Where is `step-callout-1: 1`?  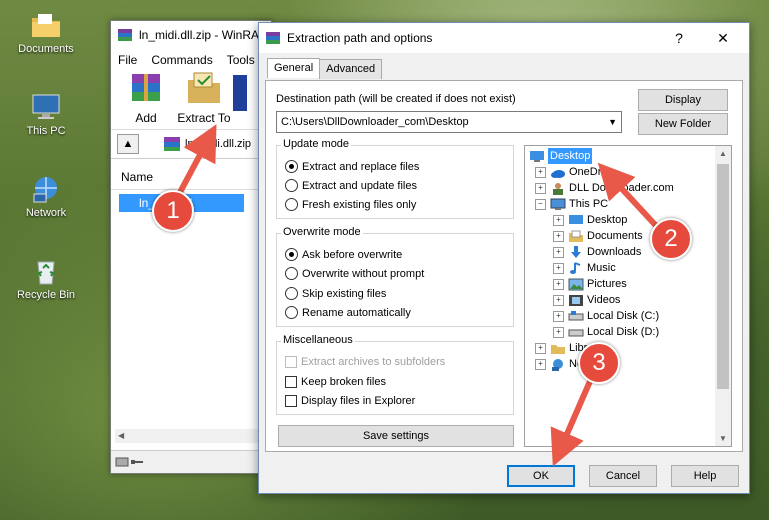
step-callout-1: 1 is located at coordinates (173, 211).